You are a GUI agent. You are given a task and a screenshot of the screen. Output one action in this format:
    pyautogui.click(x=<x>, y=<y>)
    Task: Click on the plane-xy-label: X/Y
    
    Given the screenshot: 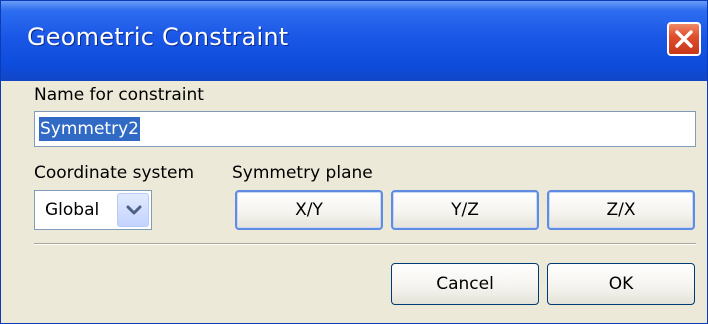 What is the action you would take?
    pyautogui.click(x=309, y=210)
    